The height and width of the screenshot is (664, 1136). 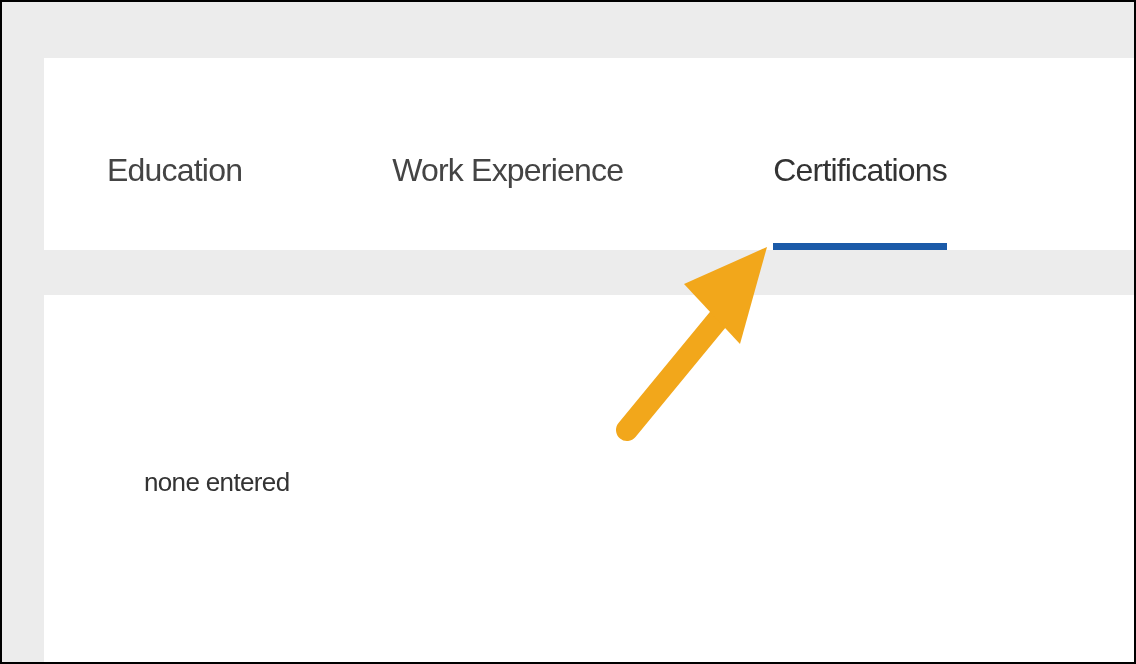 I want to click on empty-message: none entered, so click(x=217, y=482).